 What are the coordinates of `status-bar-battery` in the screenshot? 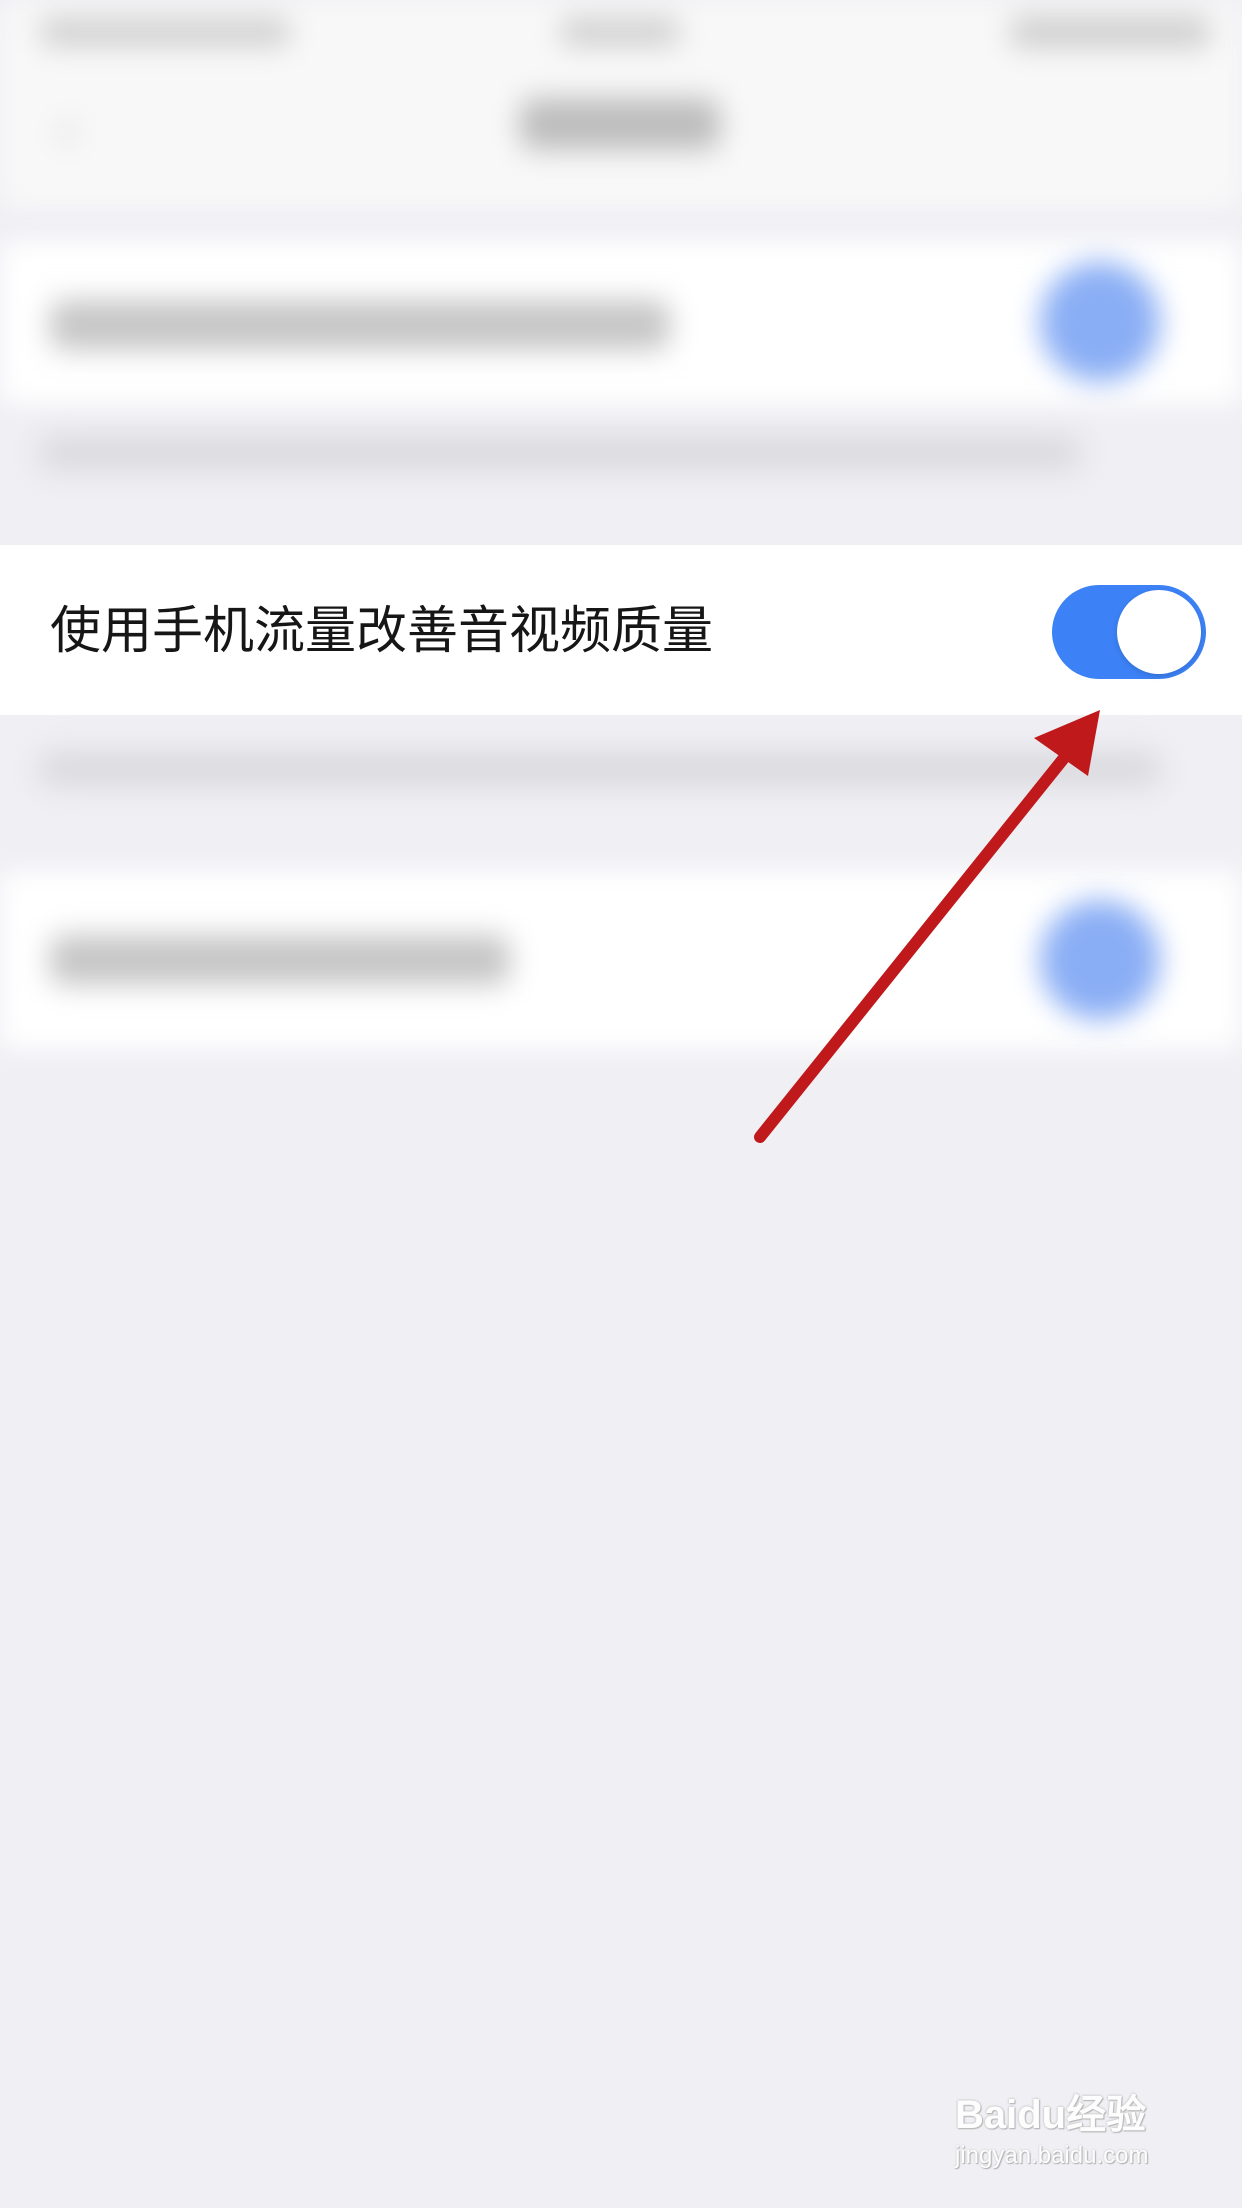 It's located at (1110, 32).